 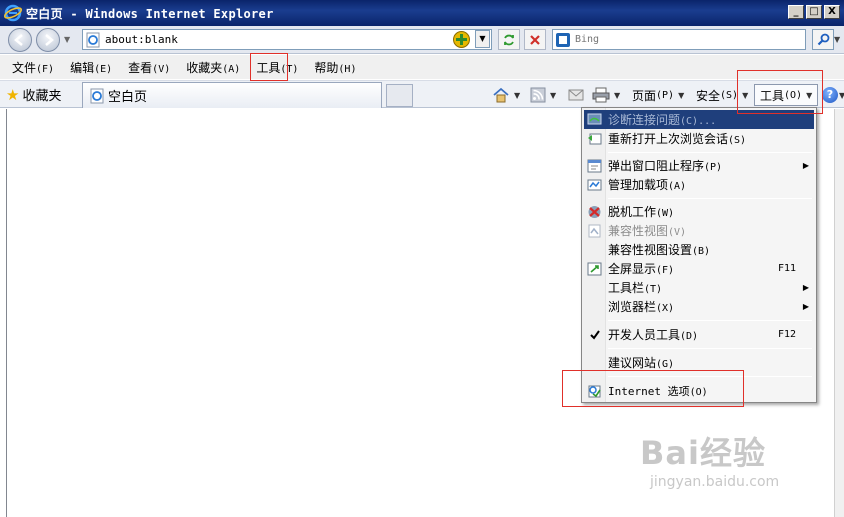 I want to click on forward-arrow-icon, so click(x=49, y=40).